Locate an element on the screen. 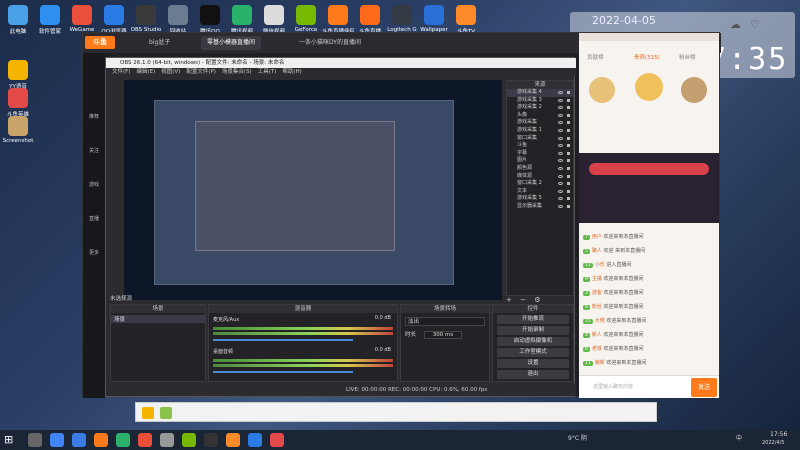 The height and width of the screenshot is (450, 800). taskbar-lang: 中 is located at coordinates (739, 437).